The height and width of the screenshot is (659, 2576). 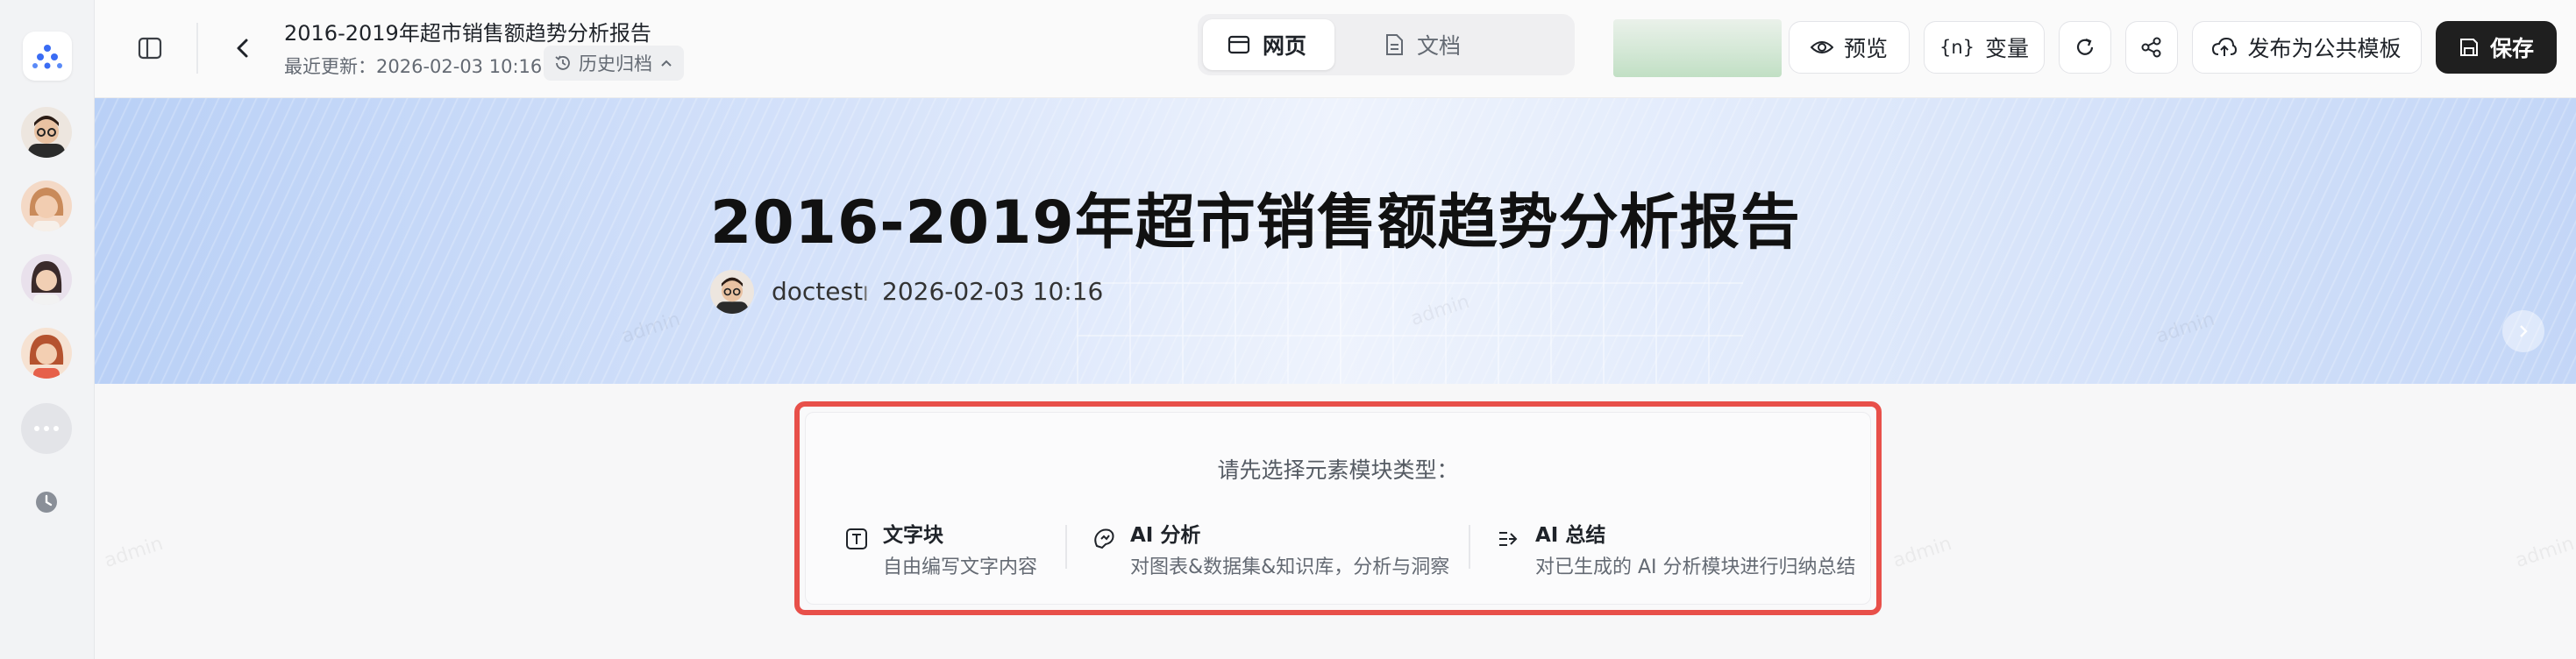 I want to click on ai-analysis-icon, so click(x=1104, y=538).